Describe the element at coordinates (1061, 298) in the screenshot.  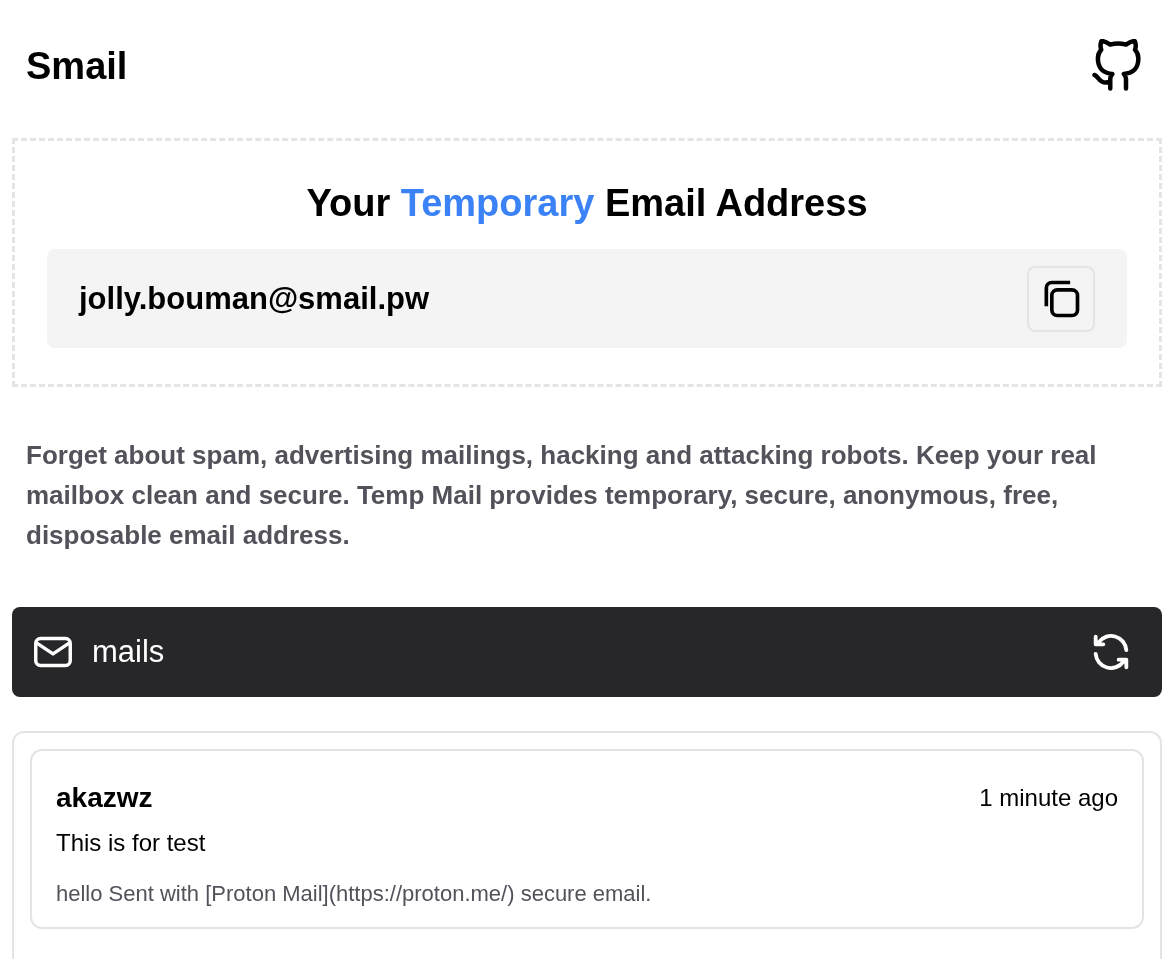
I see `copy-button` at that location.